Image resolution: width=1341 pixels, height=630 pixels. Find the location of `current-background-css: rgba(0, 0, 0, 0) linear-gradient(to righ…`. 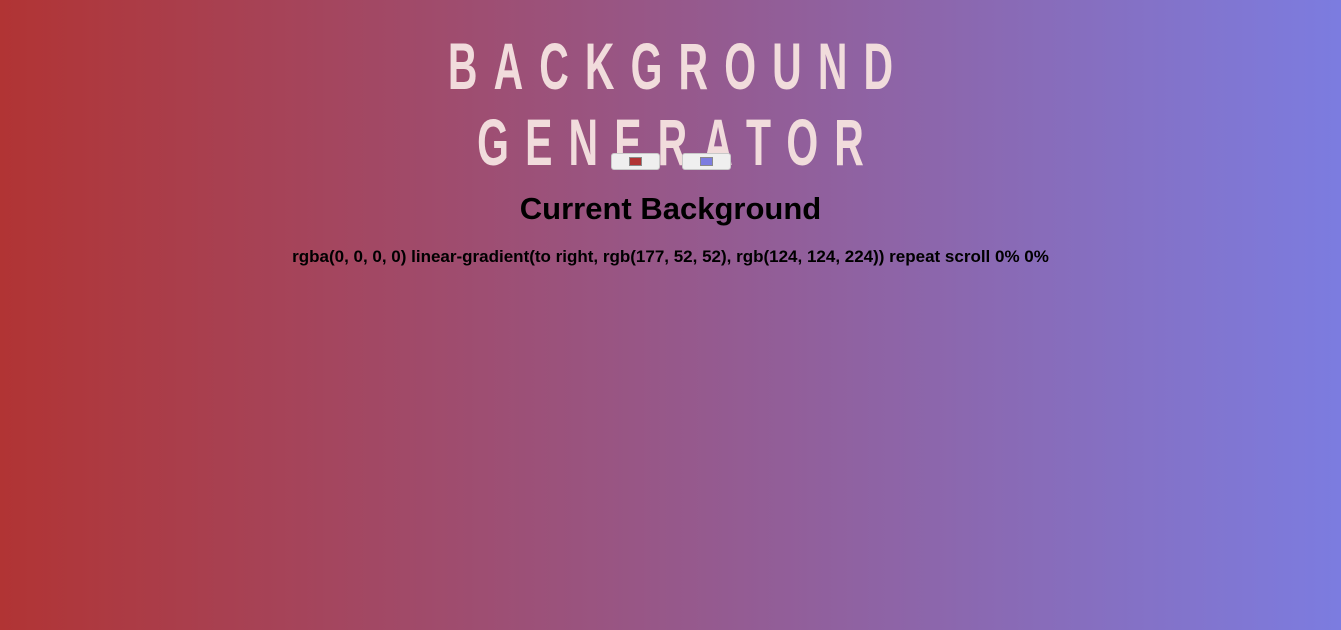

current-background-css: rgba(0, 0, 0, 0) linear-gradient(to righ… is located at coordinates (670, 256).